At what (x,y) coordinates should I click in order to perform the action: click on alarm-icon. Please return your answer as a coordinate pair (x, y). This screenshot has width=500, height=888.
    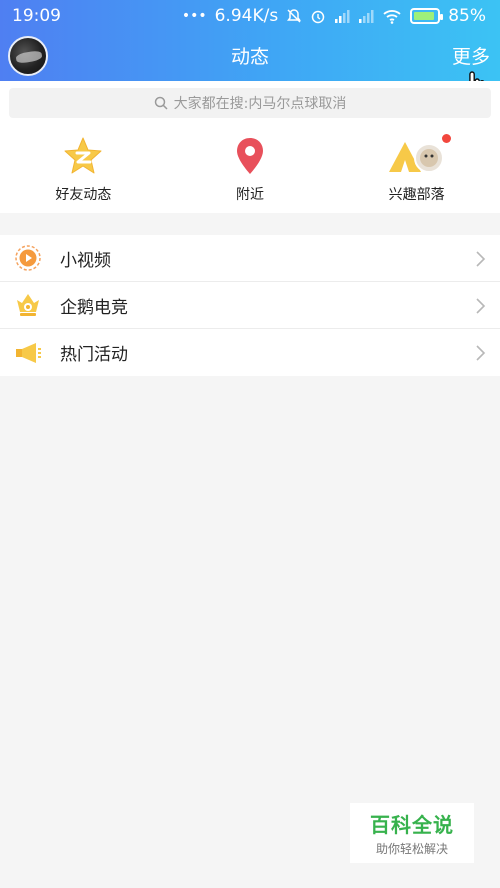
    Looking at the image, I should click on (318, 16).